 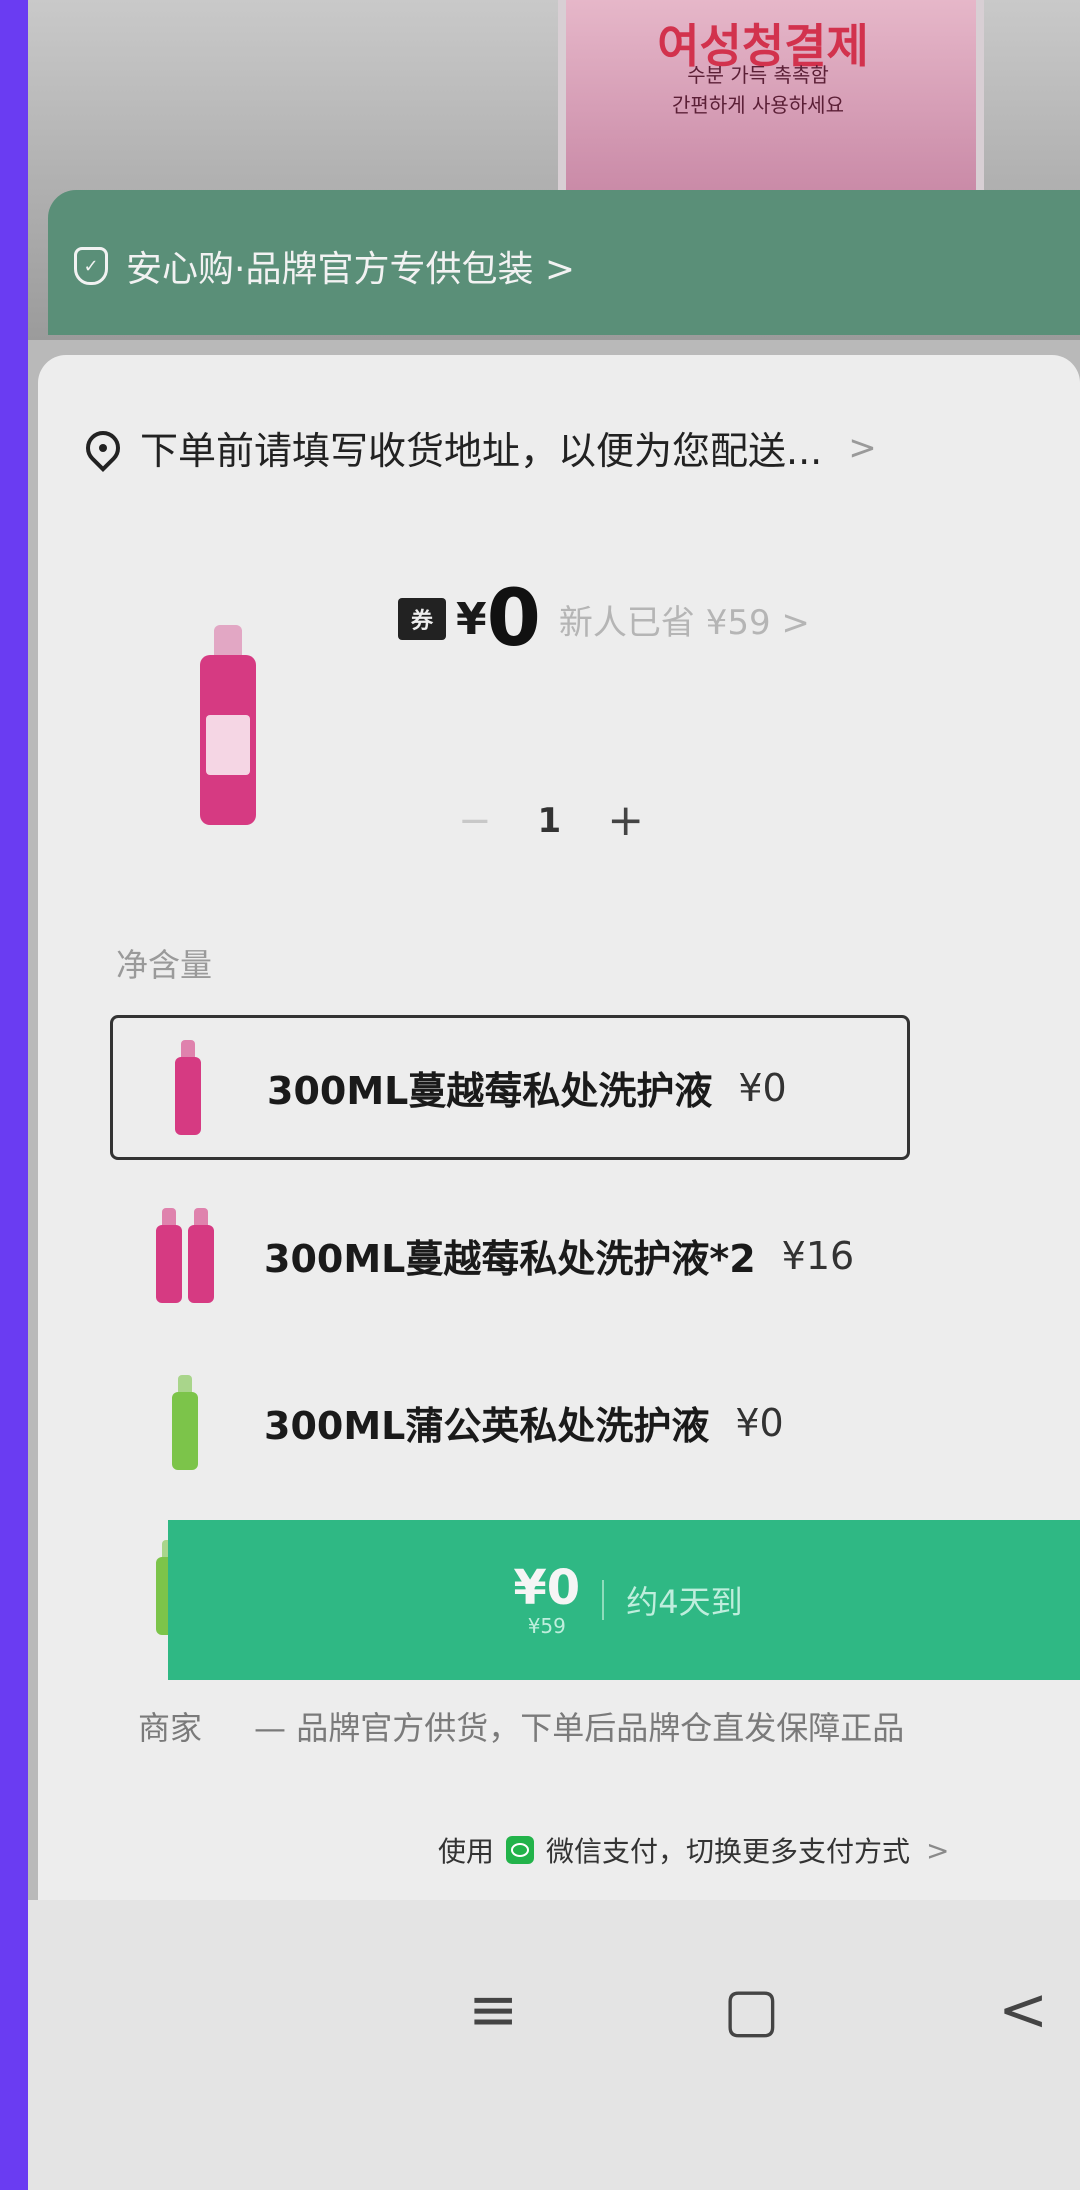 I want to click on payment-prefix: 使用, so click(x=466, y=1851).